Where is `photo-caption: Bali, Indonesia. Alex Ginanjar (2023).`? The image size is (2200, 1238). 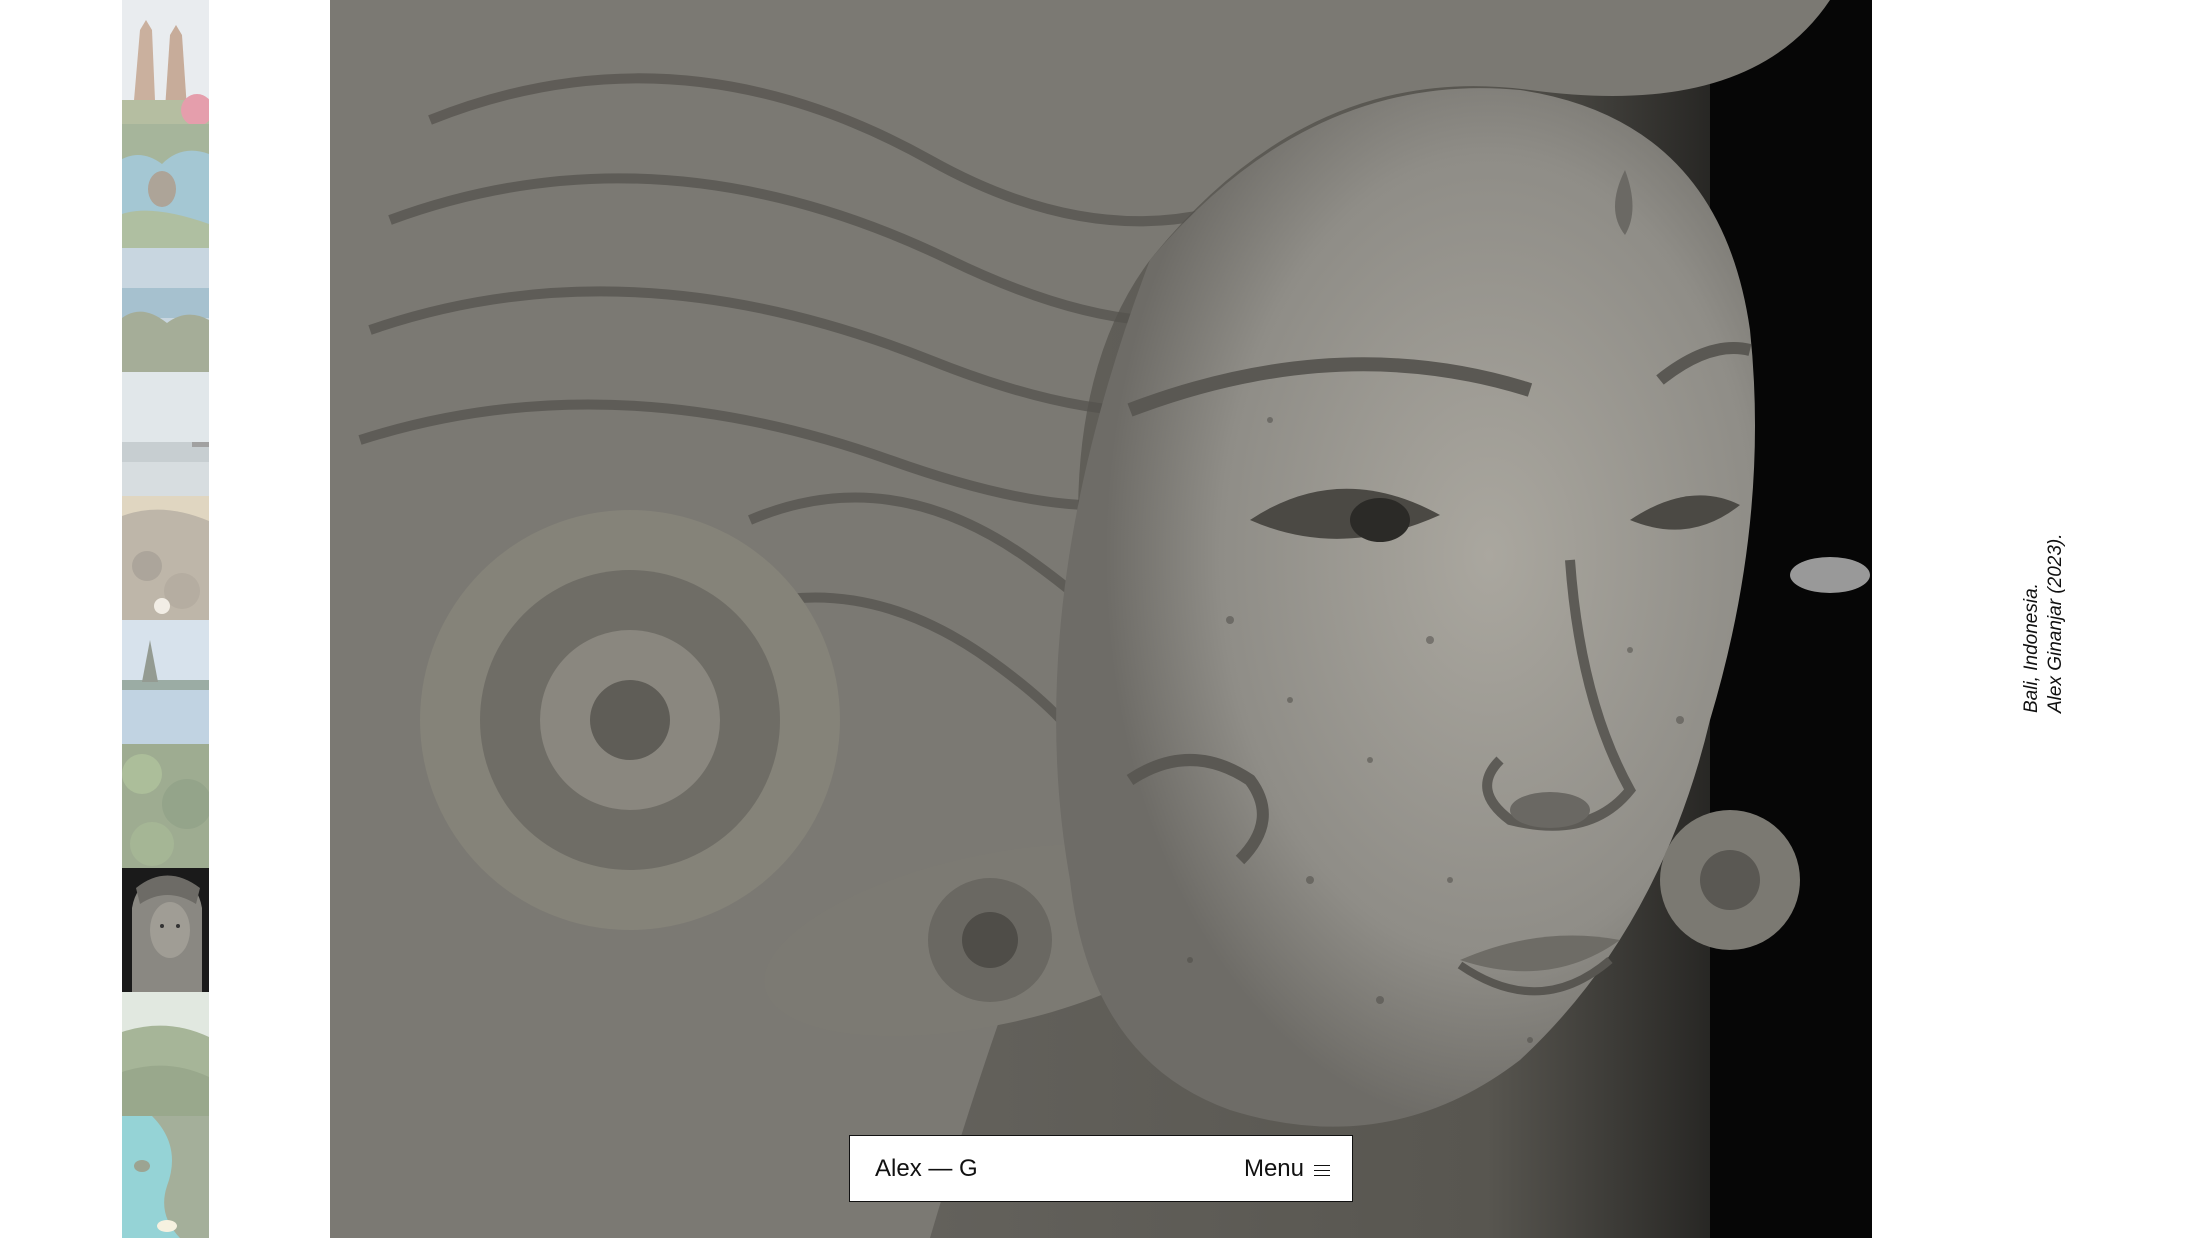 photo-caption: Bali, Indonesia. Alex Ginanjar (2023). is located at coordinates (2045, 613).